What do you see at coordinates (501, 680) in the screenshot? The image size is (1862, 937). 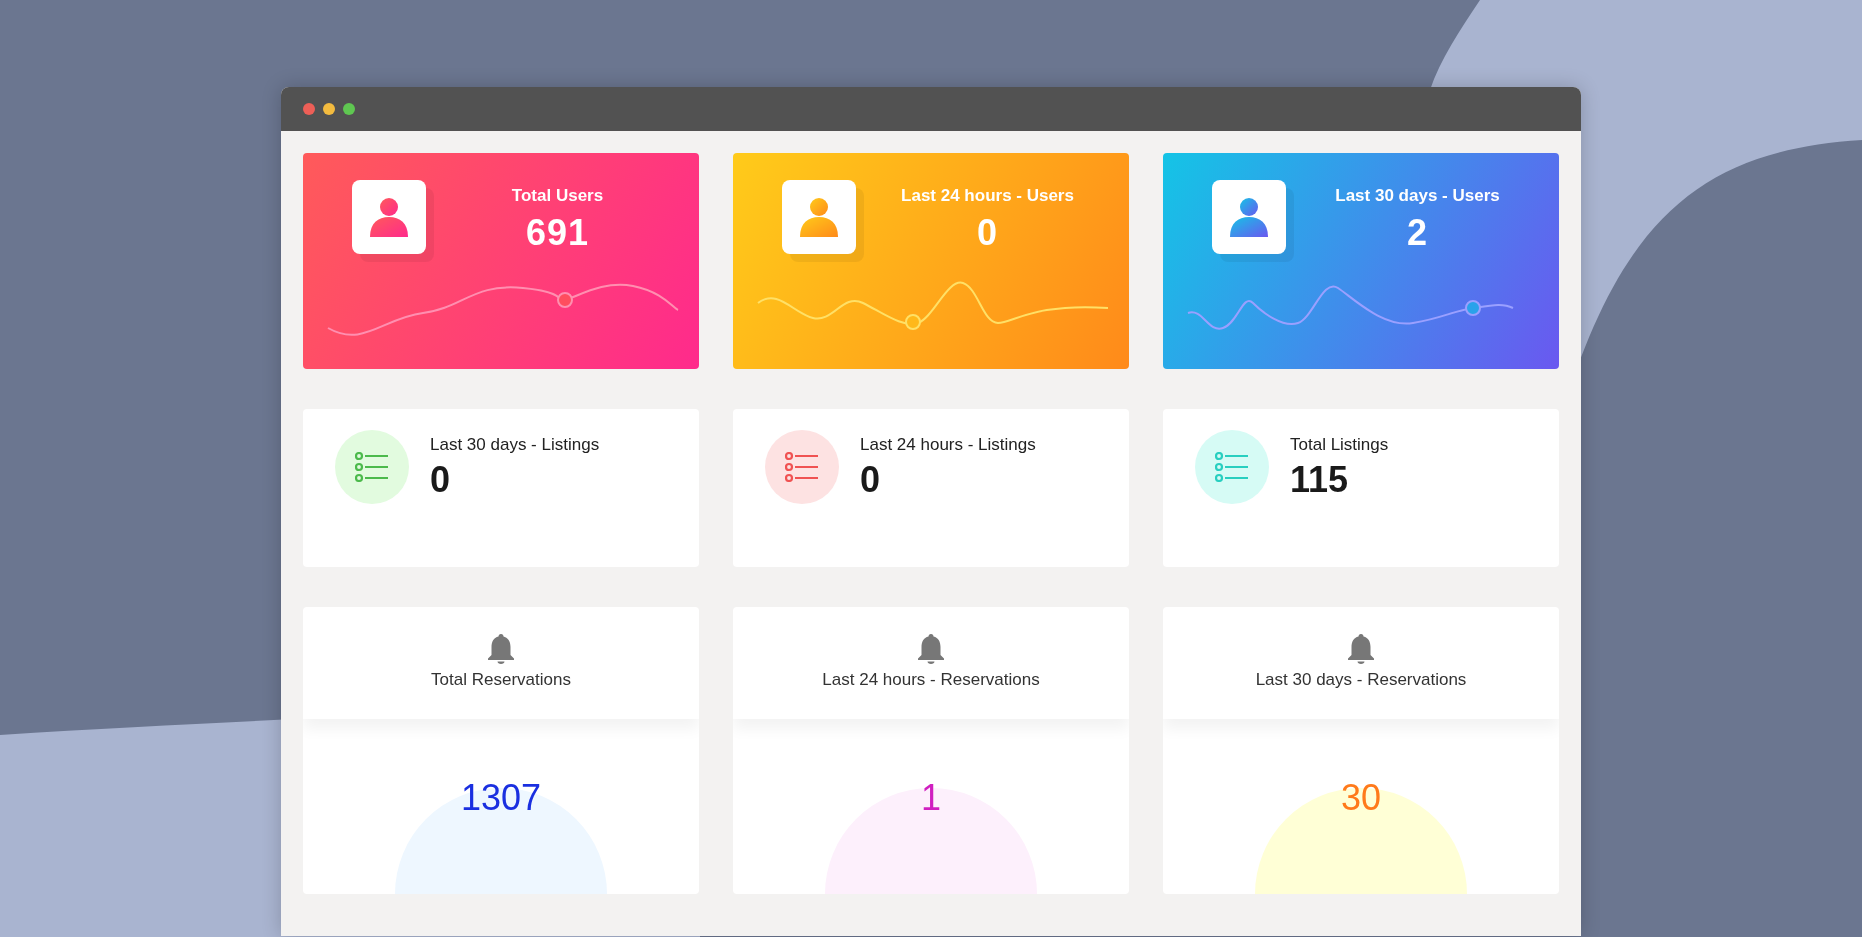 I see `stat-label: Total Reservations` at bounding box center [501, 680].